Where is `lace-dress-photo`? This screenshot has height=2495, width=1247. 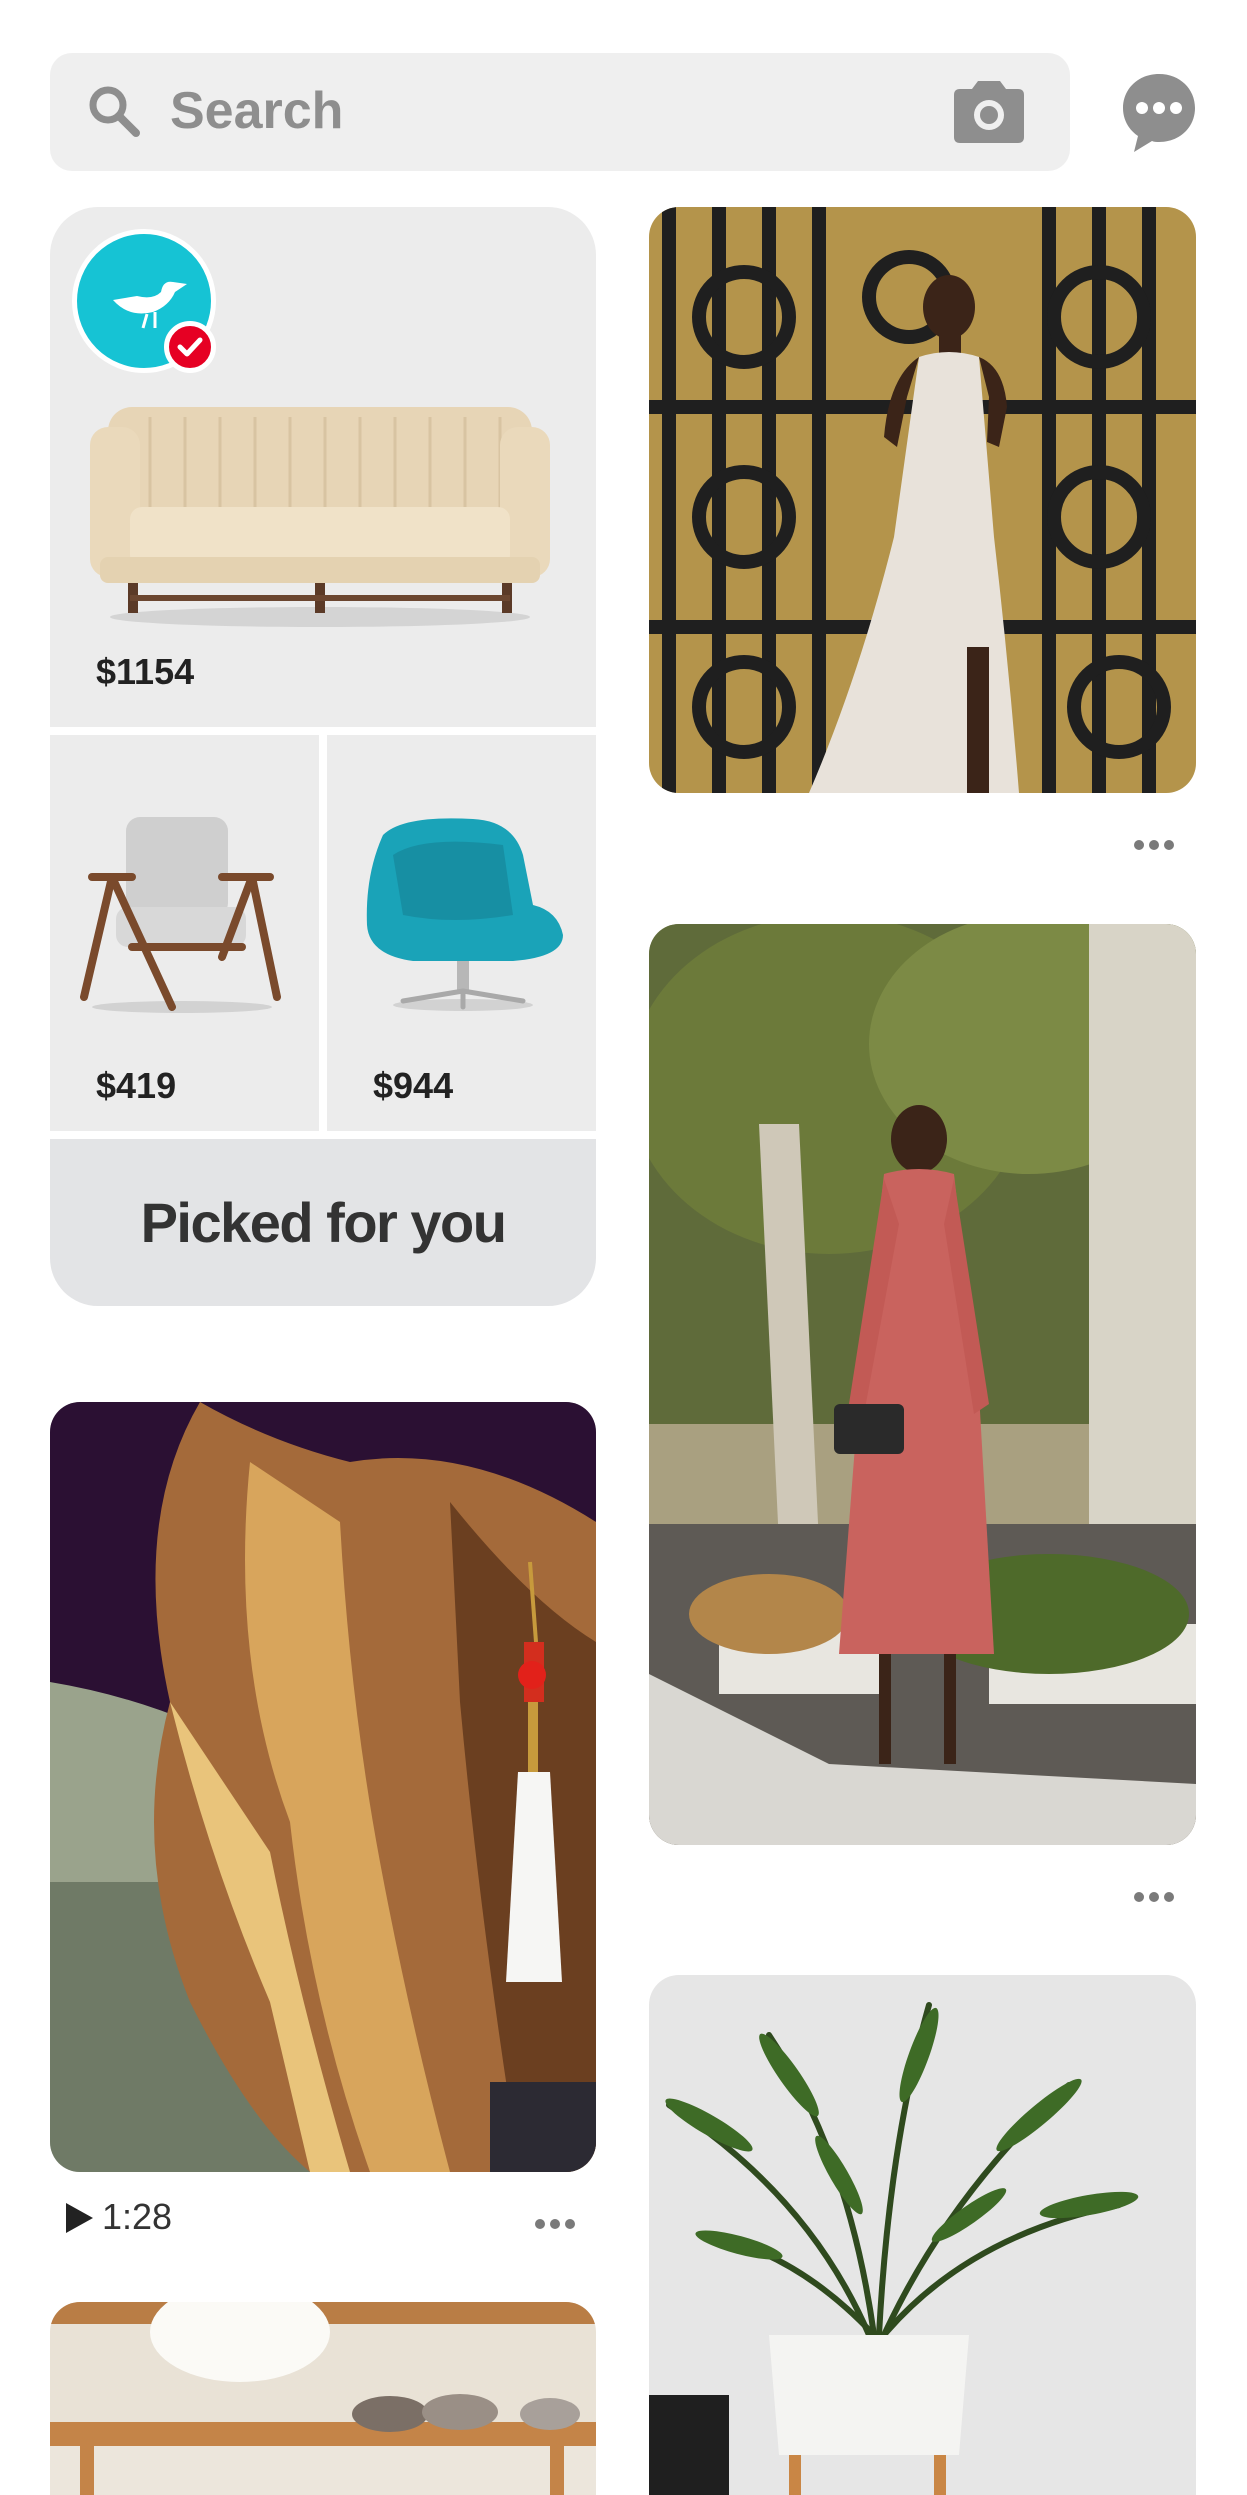
lace-dress-photo is located at coordinates (922, 500).